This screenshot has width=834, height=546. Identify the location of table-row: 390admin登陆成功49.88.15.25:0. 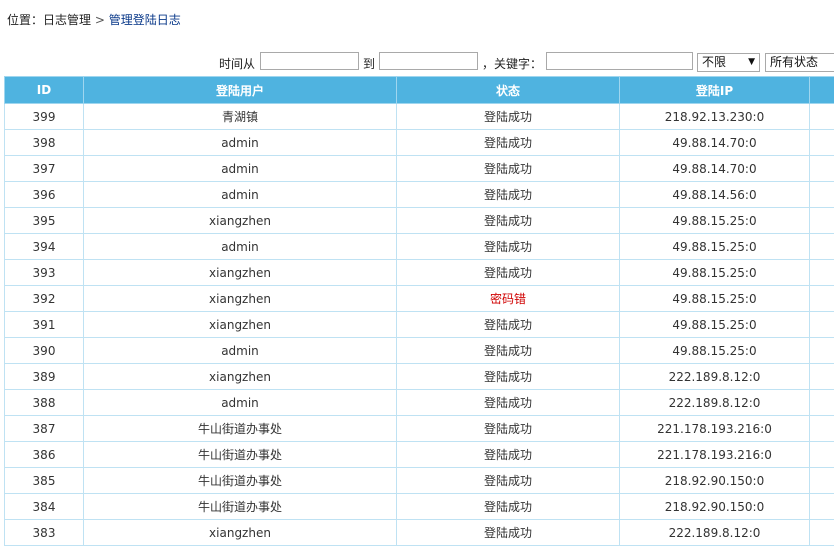
(419, 351).